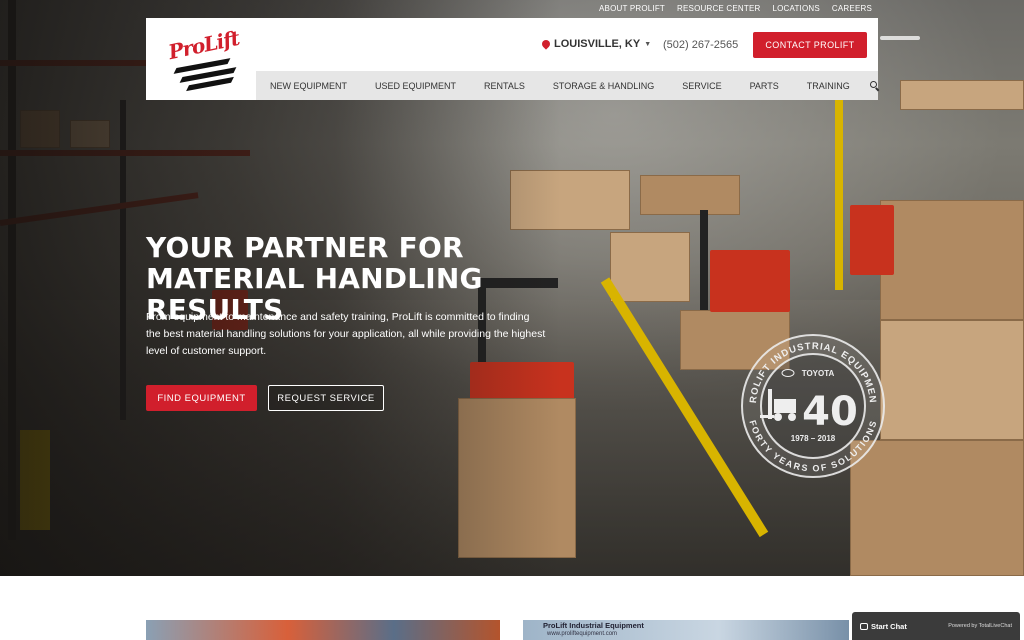 The image size is (1024, 640). What do you see at coordinates (813, 438) in the screenshot?
I see `badge-years: 1978 – 2018` at bounding box center [813, 438].